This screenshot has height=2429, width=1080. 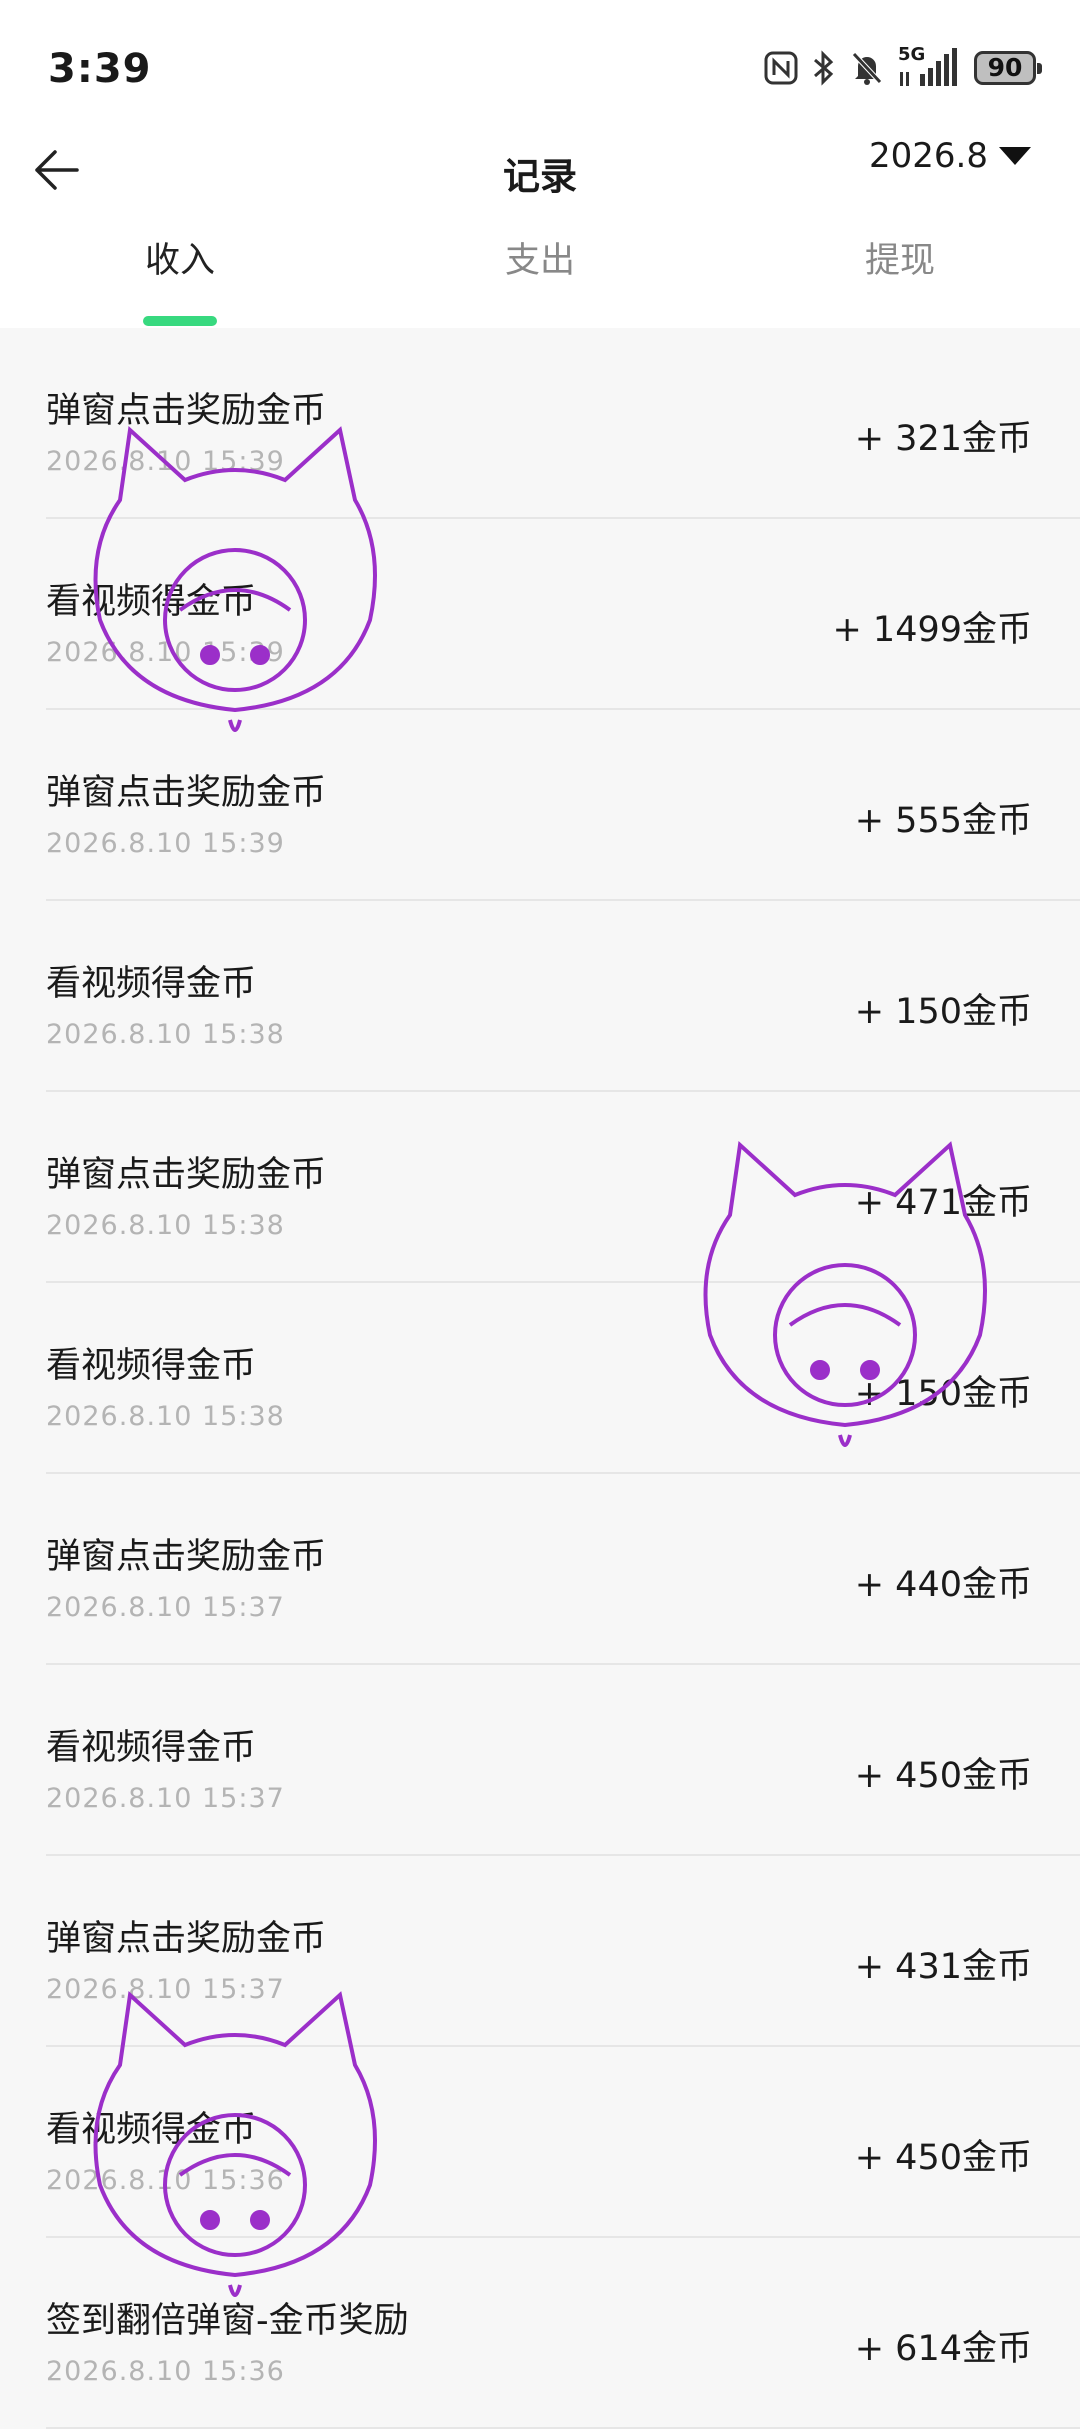 I want to click on record-amount: + 614金币, so click(x=943, y=2349).